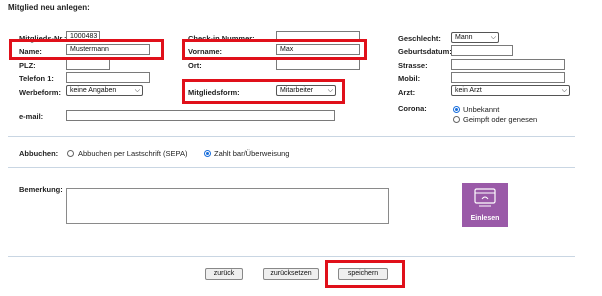 The height and width of the screenshot is (296, 602). What do you see at coordinates (224, 274) in the screenshot?
I see `back-button: zurück` at bounding box center [224, 274].